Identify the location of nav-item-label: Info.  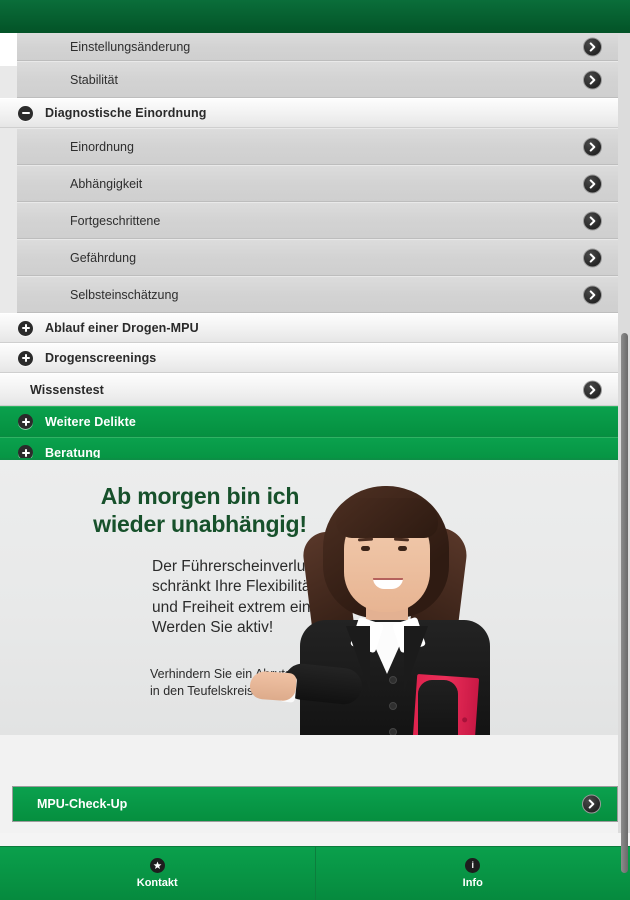
(472, 883).